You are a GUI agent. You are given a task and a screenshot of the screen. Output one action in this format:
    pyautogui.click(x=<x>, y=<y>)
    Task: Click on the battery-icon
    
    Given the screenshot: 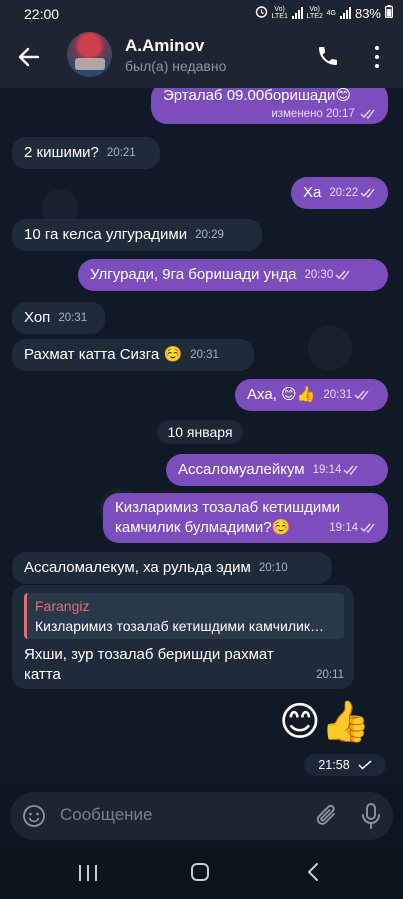 What is the action you would take?
    pyautogui.click(x=389, y=13)
    